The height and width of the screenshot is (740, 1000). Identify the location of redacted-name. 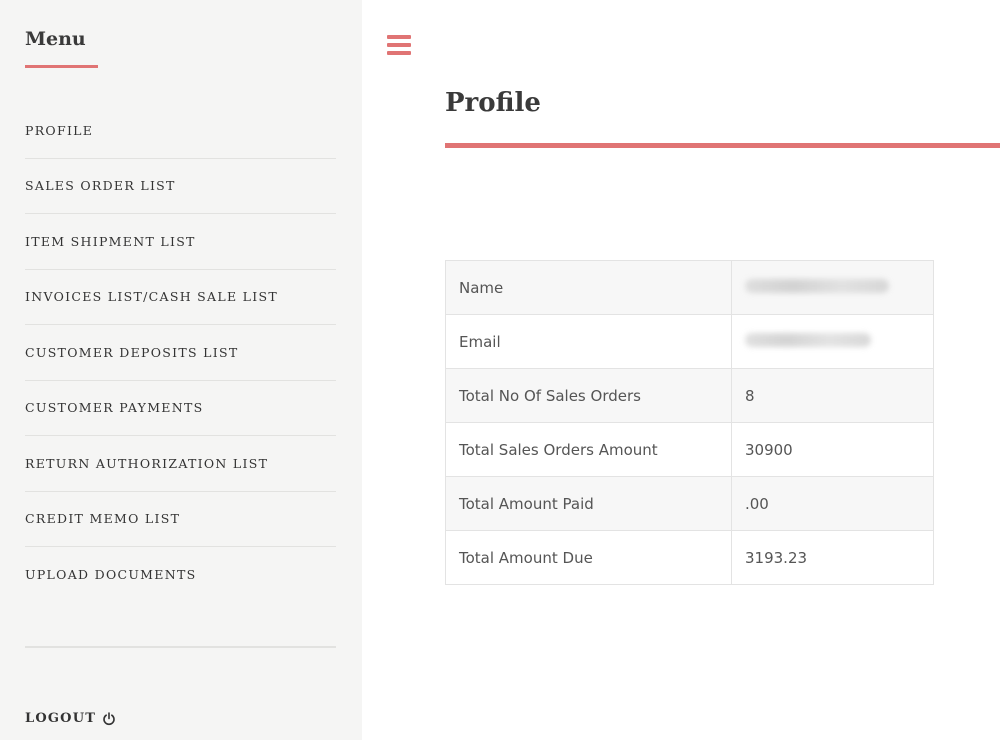
(817, 285).